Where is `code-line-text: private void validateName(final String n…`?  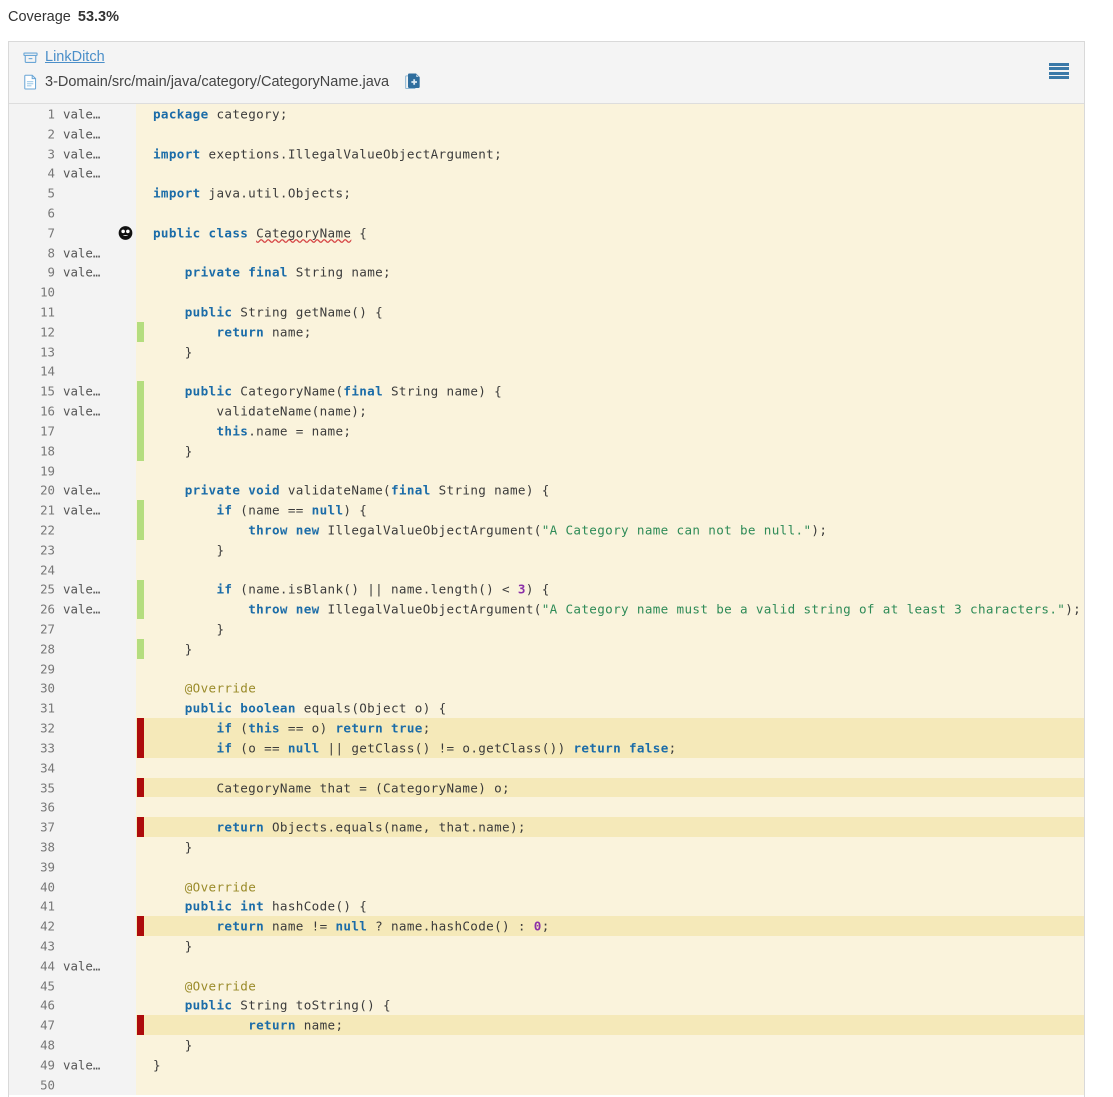
code-line-text: private void validateName(final String n… is located at coordinates (367, 490).